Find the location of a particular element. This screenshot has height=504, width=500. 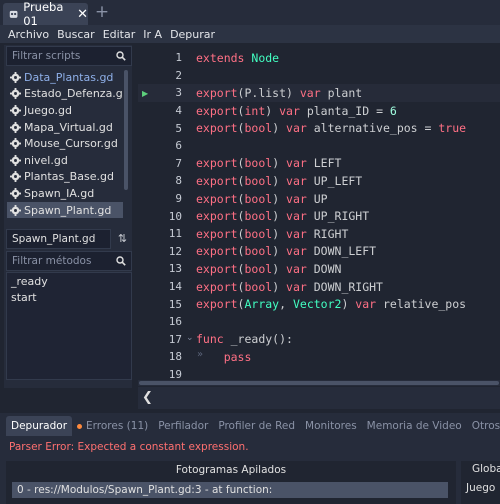

tab-perfilador: Perfilador is located at coordinates (183, 426).